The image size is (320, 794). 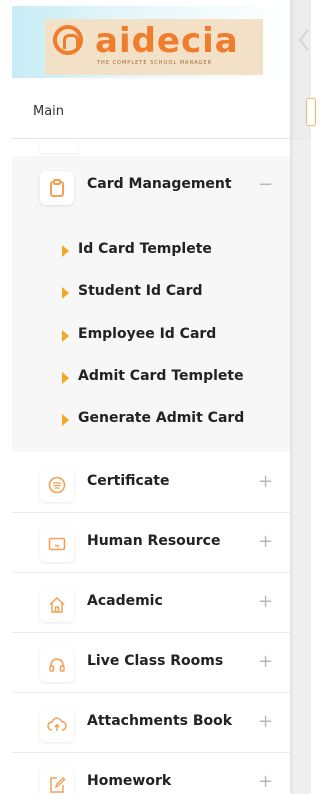 What do you see at coordinates (129, 781) in the screenshot?
I see `sidebar-item-label: Homework` at bounding box center [129, 781].